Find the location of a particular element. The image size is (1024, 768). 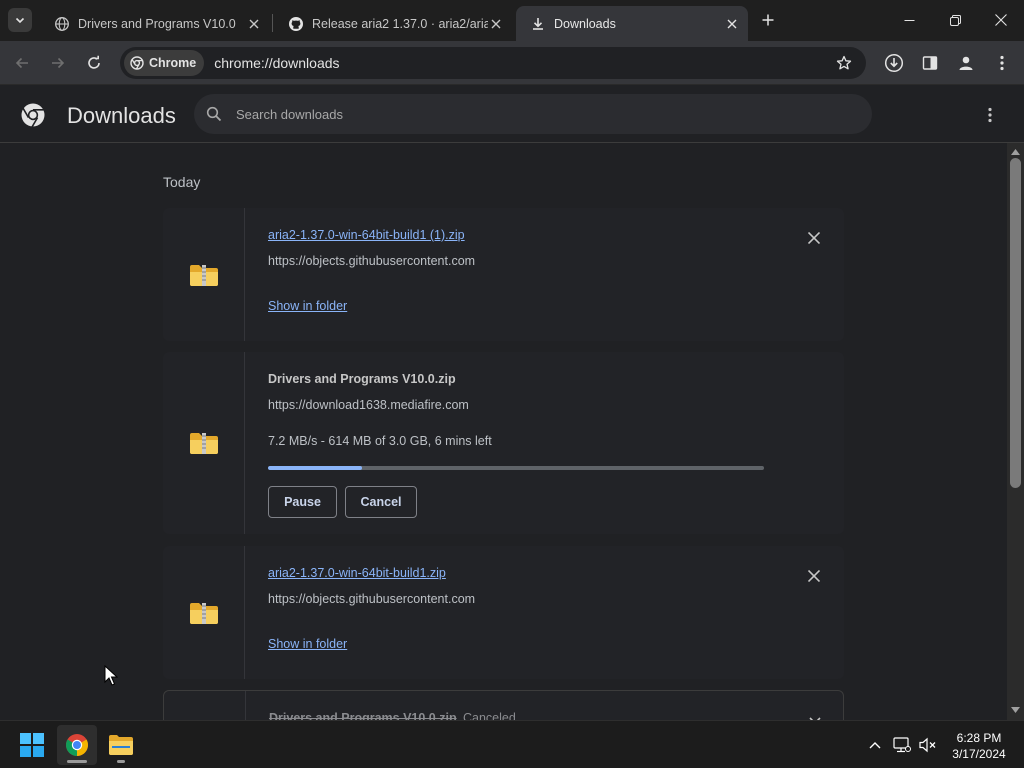

new-tab-button is located at coordinates (768, 20).